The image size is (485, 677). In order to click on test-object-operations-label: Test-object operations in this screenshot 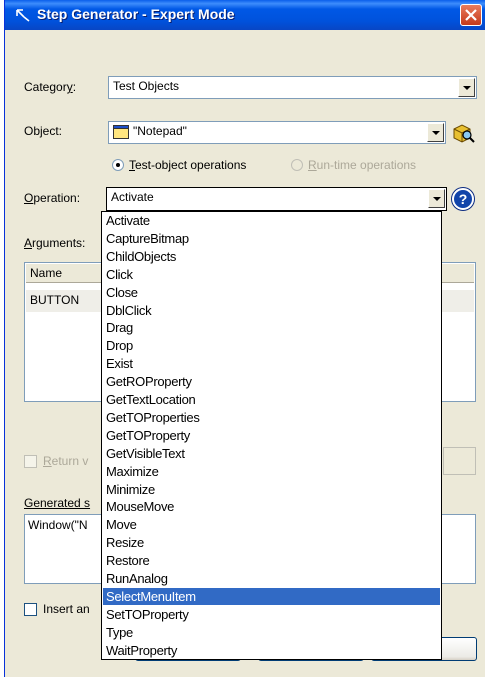, I will do `click(187, 165)`.